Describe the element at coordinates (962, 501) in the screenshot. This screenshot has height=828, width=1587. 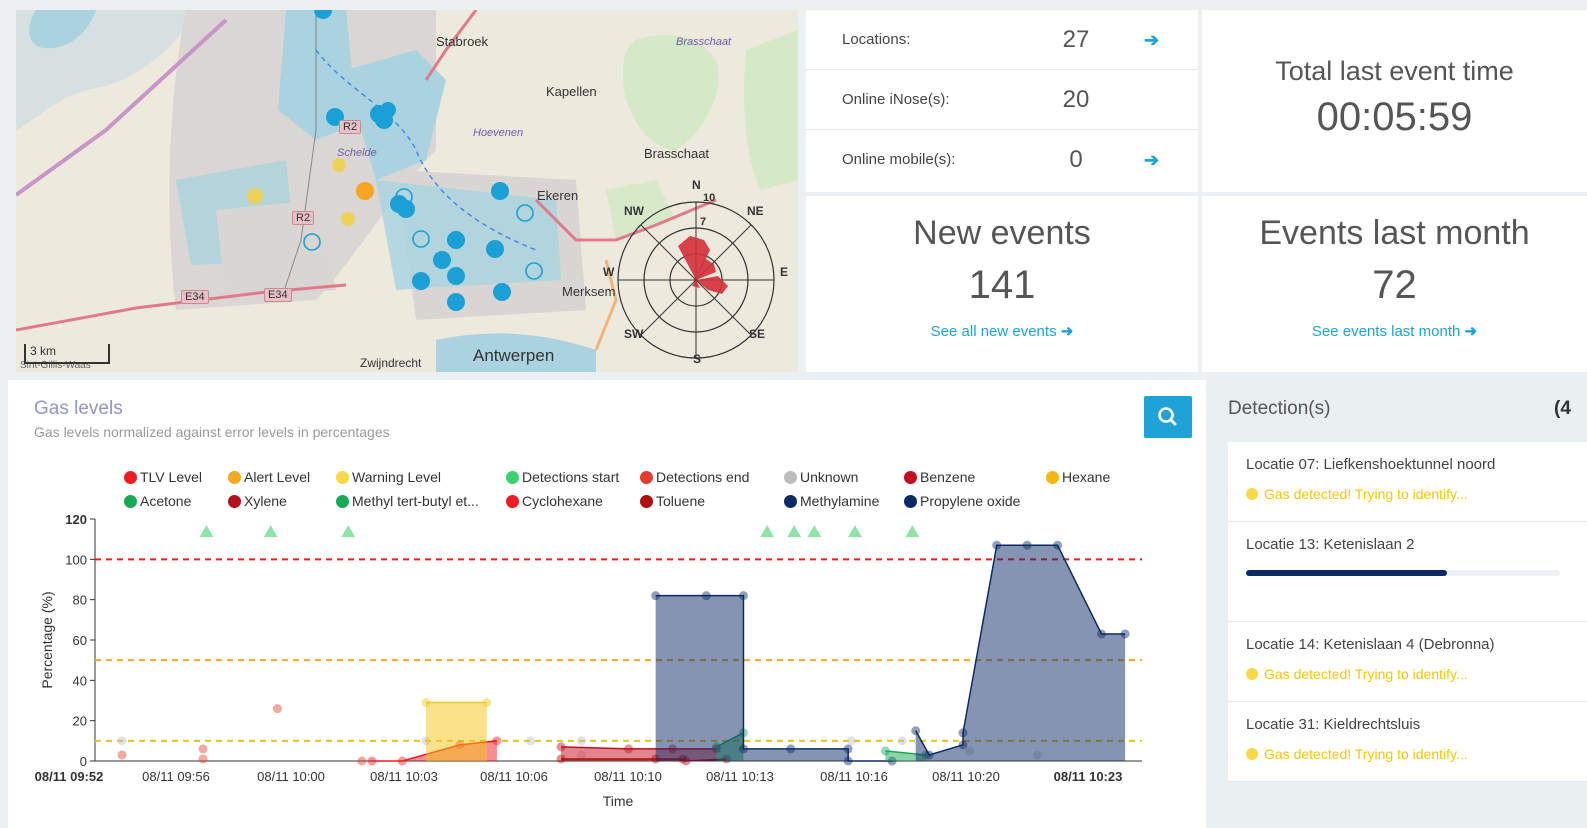
I see `legend-item: Propylene oxide` at that location.